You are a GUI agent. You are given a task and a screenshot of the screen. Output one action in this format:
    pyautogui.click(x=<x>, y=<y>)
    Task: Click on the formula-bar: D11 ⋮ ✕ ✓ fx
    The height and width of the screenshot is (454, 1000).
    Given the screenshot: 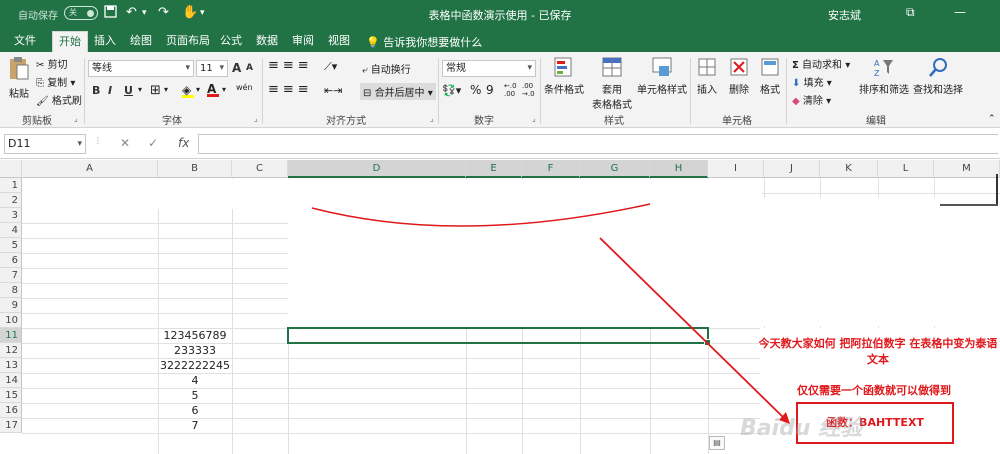 What is the action you would take?
    pyautogui.click(x=500, y=144)
    